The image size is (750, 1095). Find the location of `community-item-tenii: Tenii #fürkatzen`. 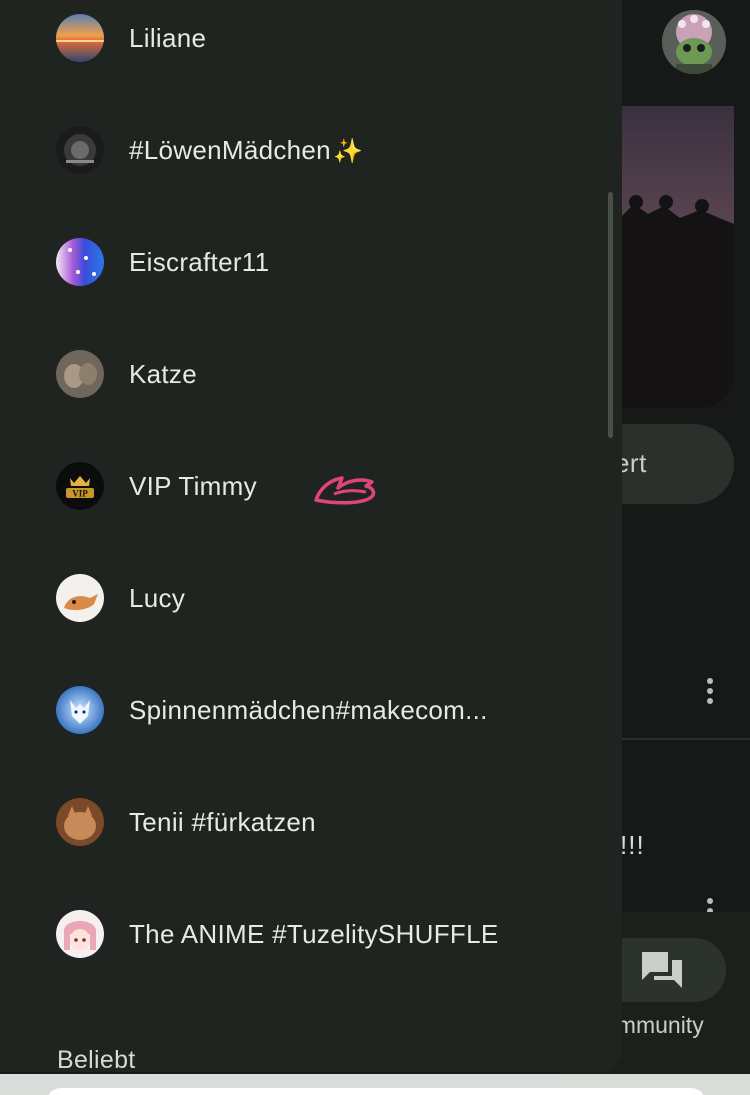

community-item-tenii: Tenii #fürkatzen is located at coordinates (300, 822).